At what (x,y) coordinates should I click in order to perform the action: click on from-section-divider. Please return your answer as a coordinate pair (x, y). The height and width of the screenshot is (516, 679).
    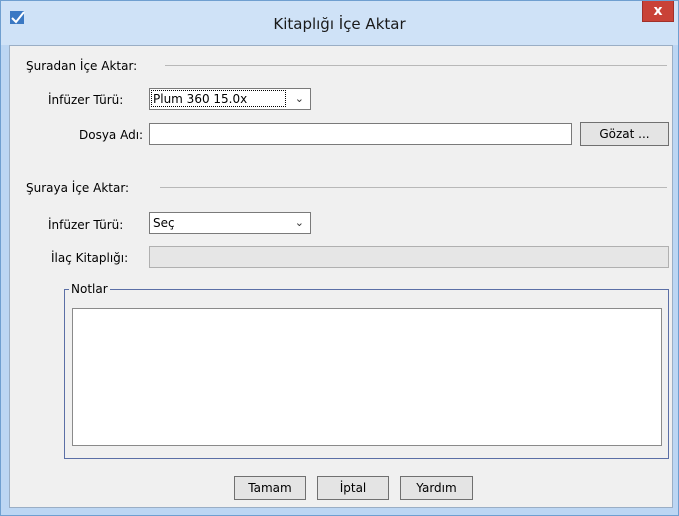
    Looking at the image, I should click on (416, 65).